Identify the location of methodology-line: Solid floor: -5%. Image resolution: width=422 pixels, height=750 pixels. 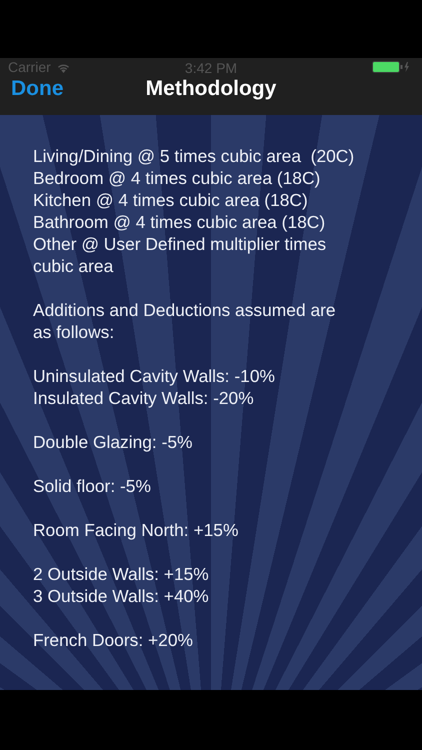
(92, 486).